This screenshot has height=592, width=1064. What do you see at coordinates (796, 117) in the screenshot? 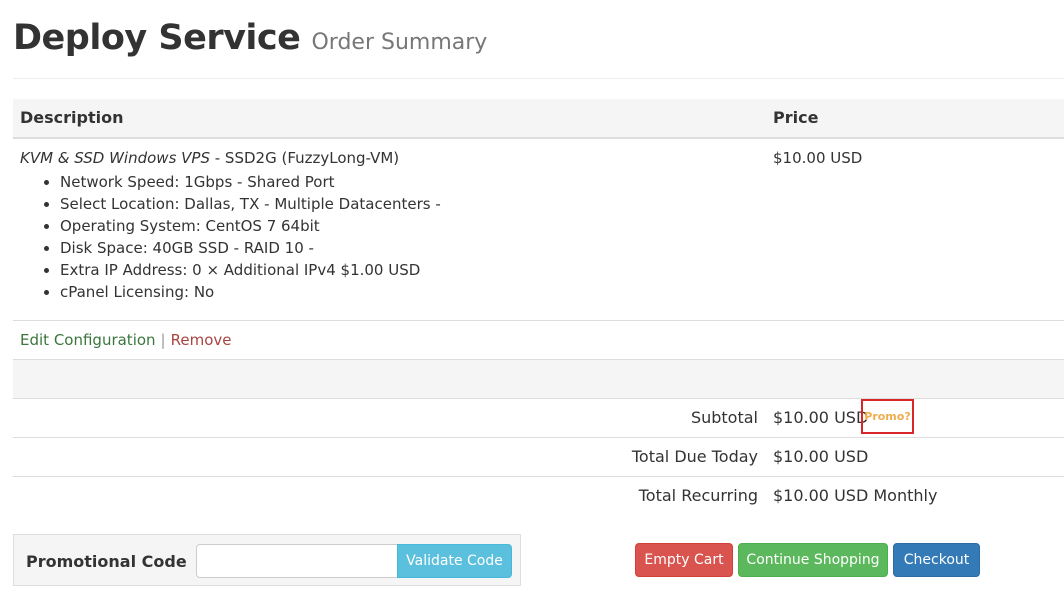
I see `column-header-price: Price` at bounding box center [796, 117].